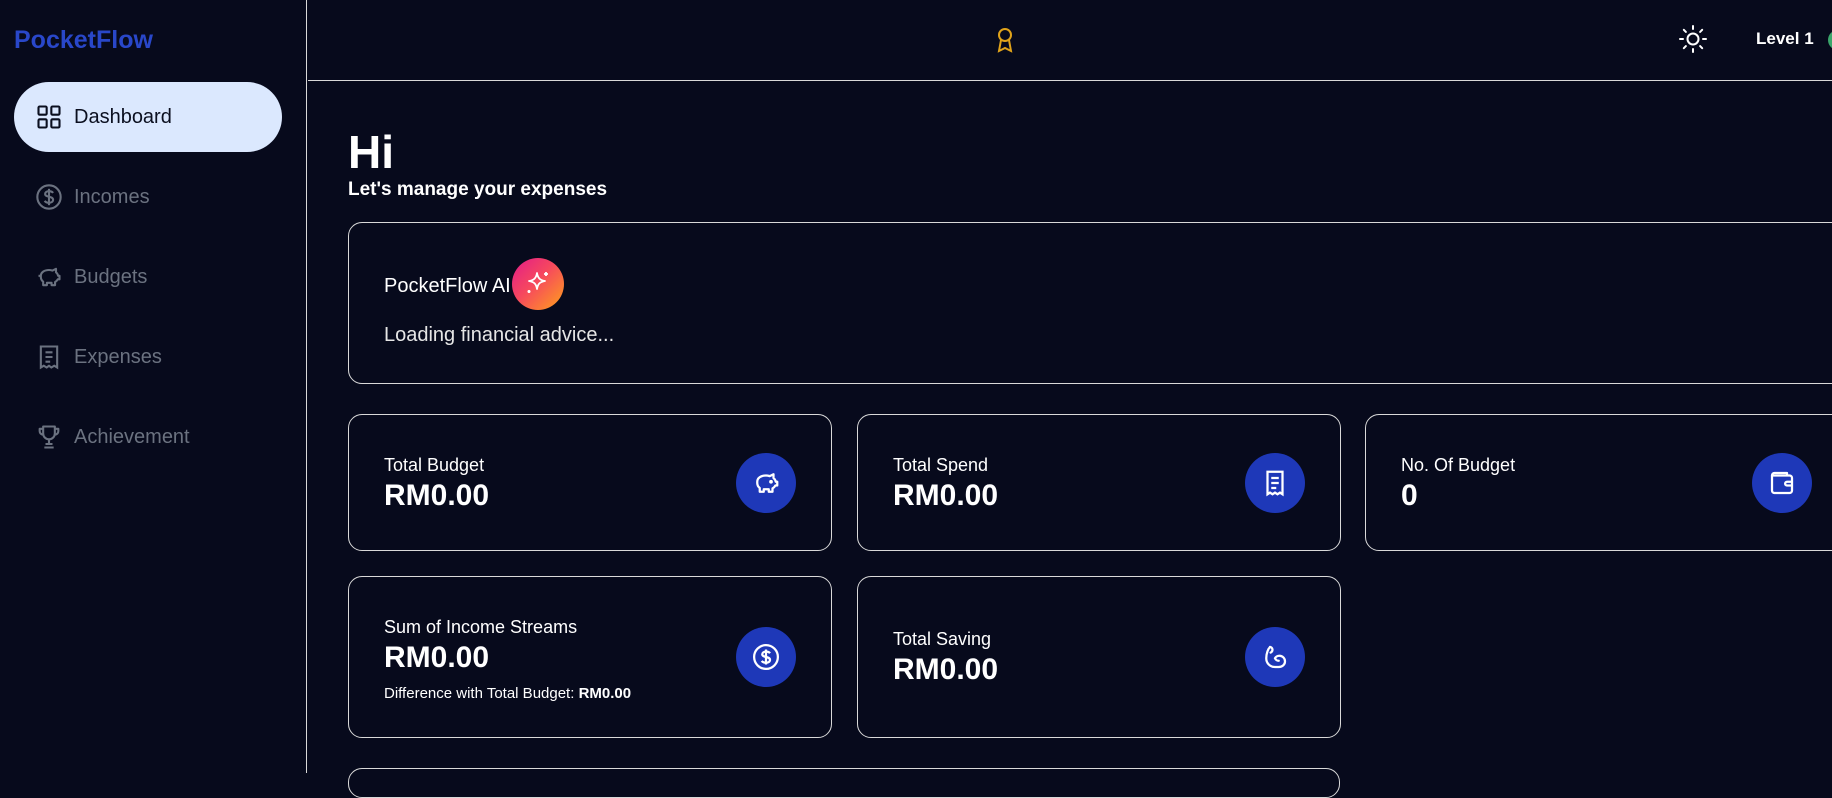 This screenshot has width=1832, height=798. Describe the element at coordinates (1782, 483) in the screenshot. I see `wallet-icon` at that location.